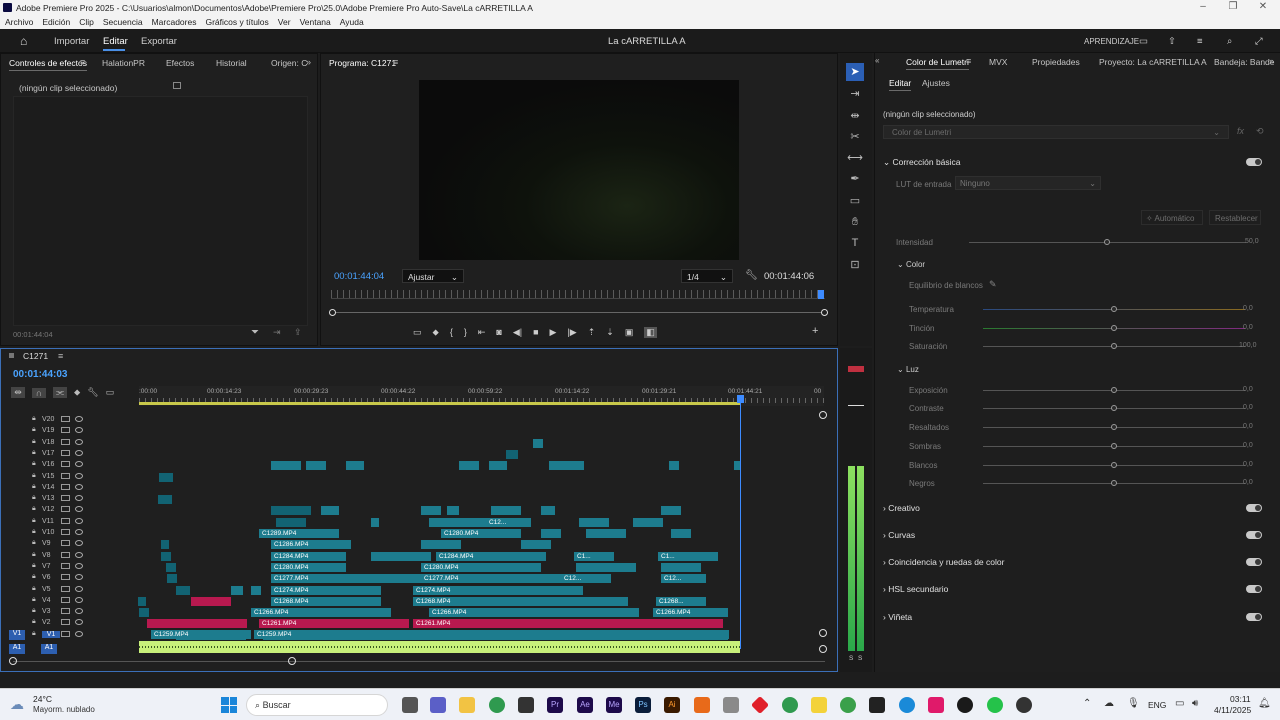 The image size is (1280, 720). Describe the element at coordinates (51, 566) in the screenshot. I see `track-label: V7` at that location.